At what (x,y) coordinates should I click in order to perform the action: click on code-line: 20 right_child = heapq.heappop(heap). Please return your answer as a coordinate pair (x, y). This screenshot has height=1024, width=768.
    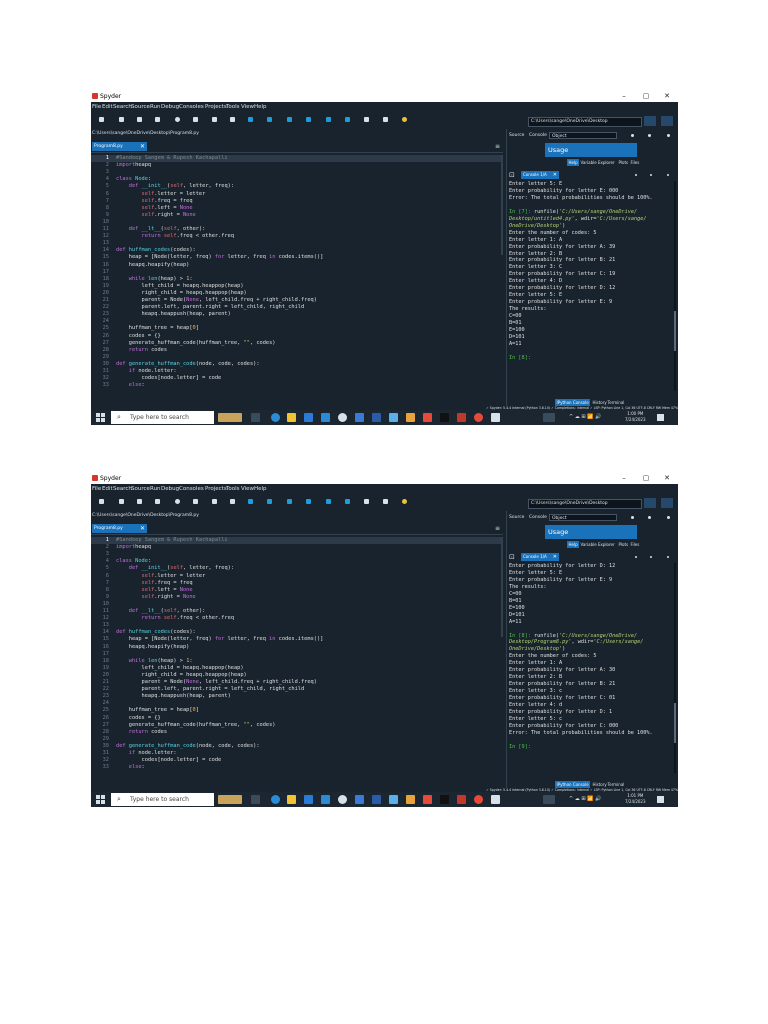
    Looking at the image, I should click on (296, 675).